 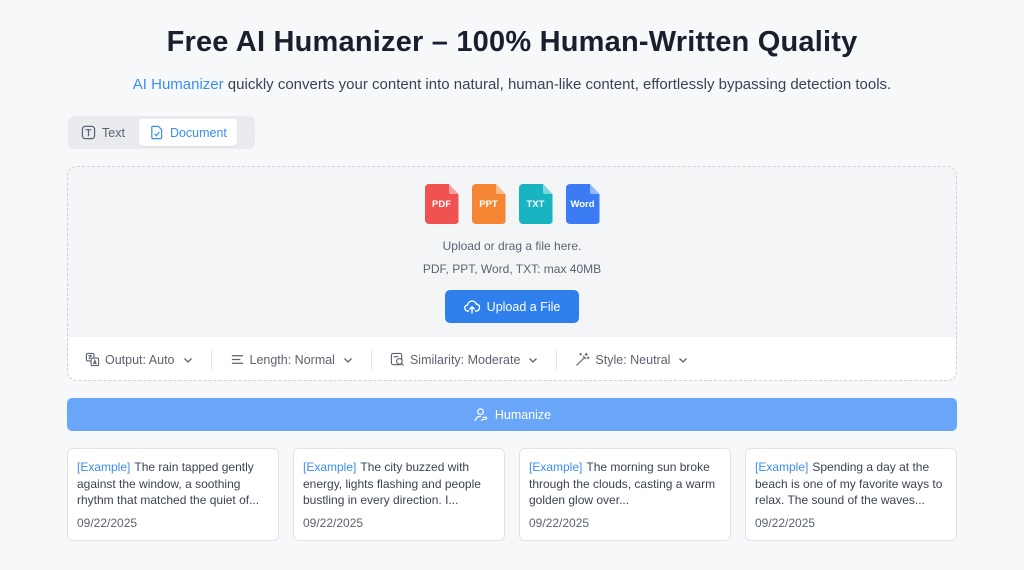 I want to click on cloud-upload-icon, so click(x=471, y=306).